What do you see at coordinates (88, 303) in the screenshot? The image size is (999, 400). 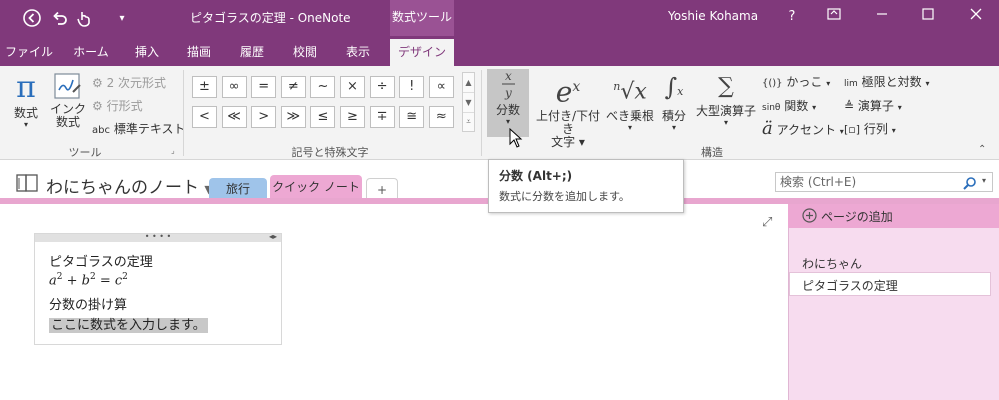 I see `note-line-fraction: 分数の掛け算` at bounding box center [88, 303].